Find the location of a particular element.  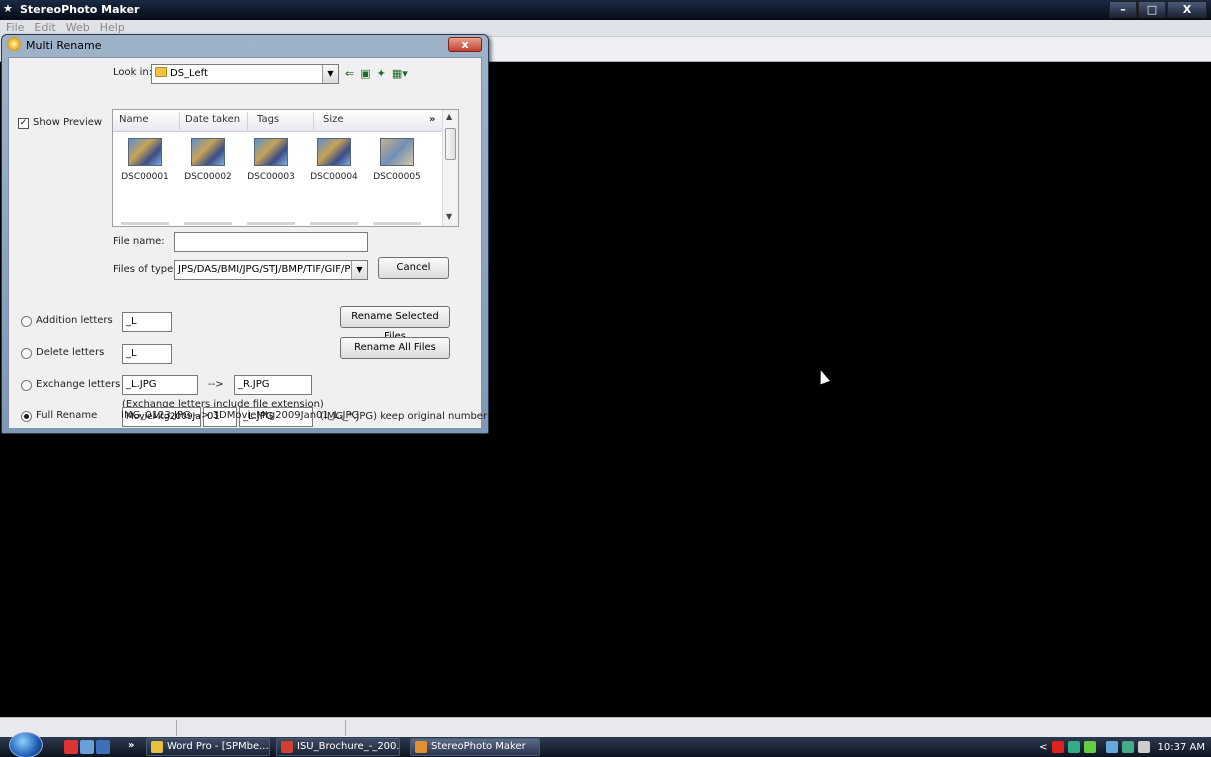

list-item: DSC00003 is located at coordinates (271, 160).